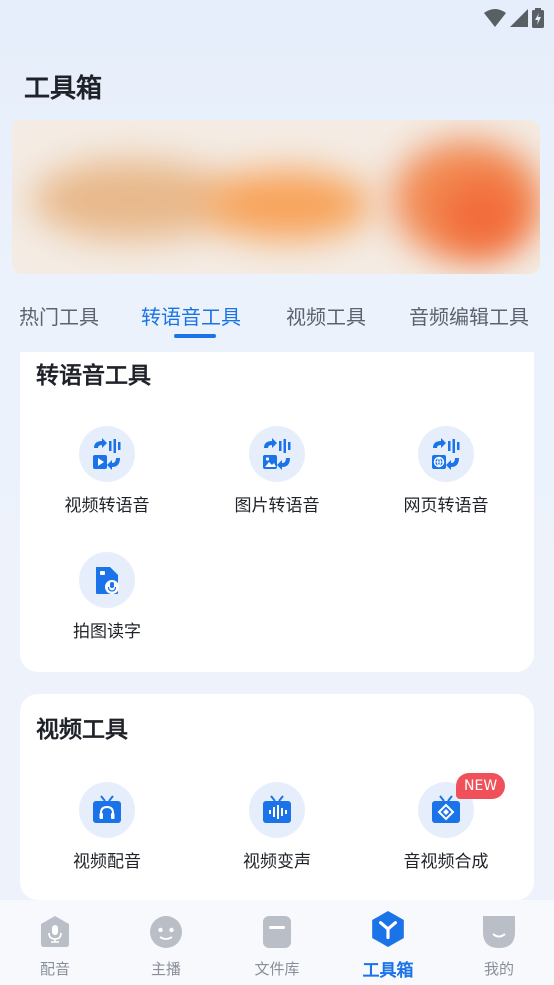 This screenshot has width=554, height=985. What do you see at coordinates (107, 580) in the screenshot?
I see `photo-read-text-icon` at bounding box center [107, 580].